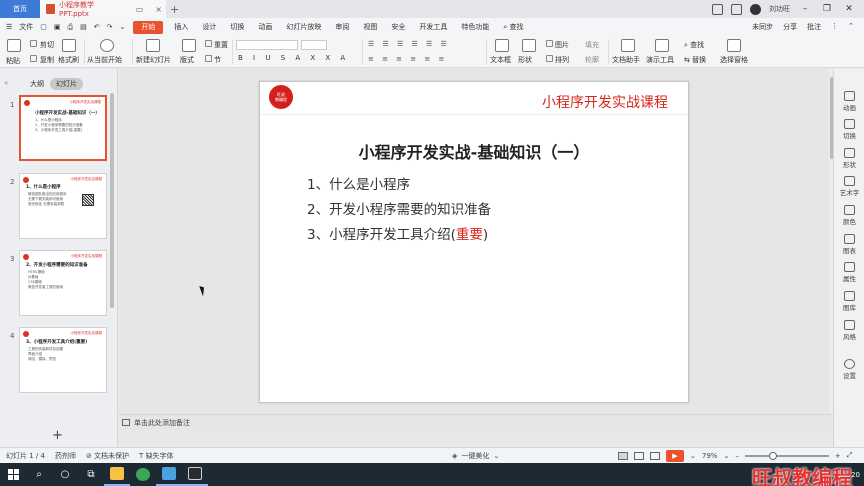 This screenshot has height=486, width=864. What do you see at coordinates (14, 45) in the screenshot?
I see `paste-icon` at bounding box center [14, 45].